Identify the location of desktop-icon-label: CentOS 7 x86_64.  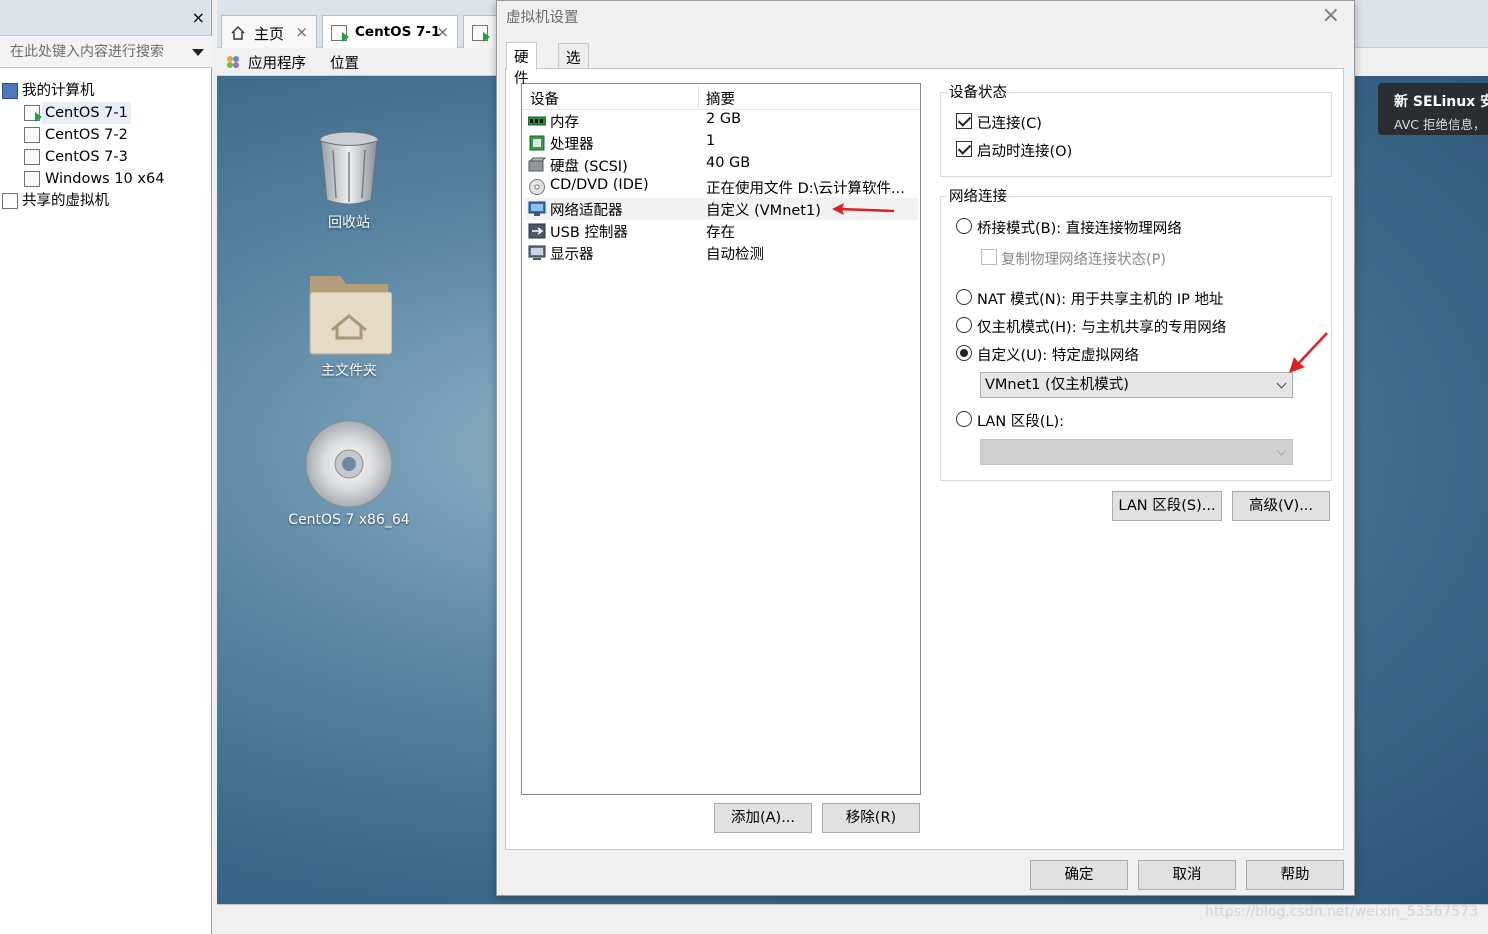
(349, 520).